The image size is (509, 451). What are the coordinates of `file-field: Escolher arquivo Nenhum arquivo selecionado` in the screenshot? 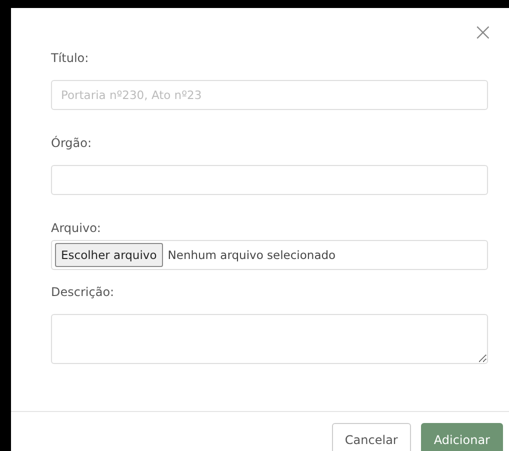 It's located at (269, 255).